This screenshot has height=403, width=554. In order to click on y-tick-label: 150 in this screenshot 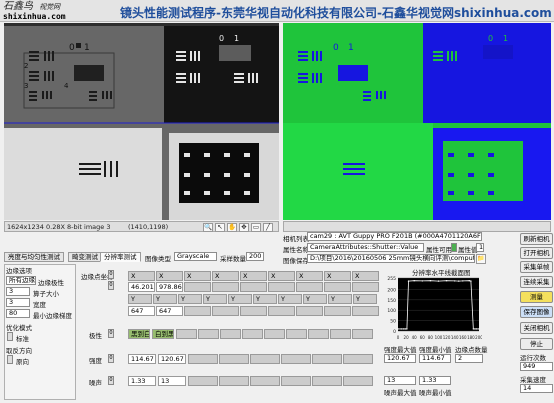, I will do `click(391, 301)`.